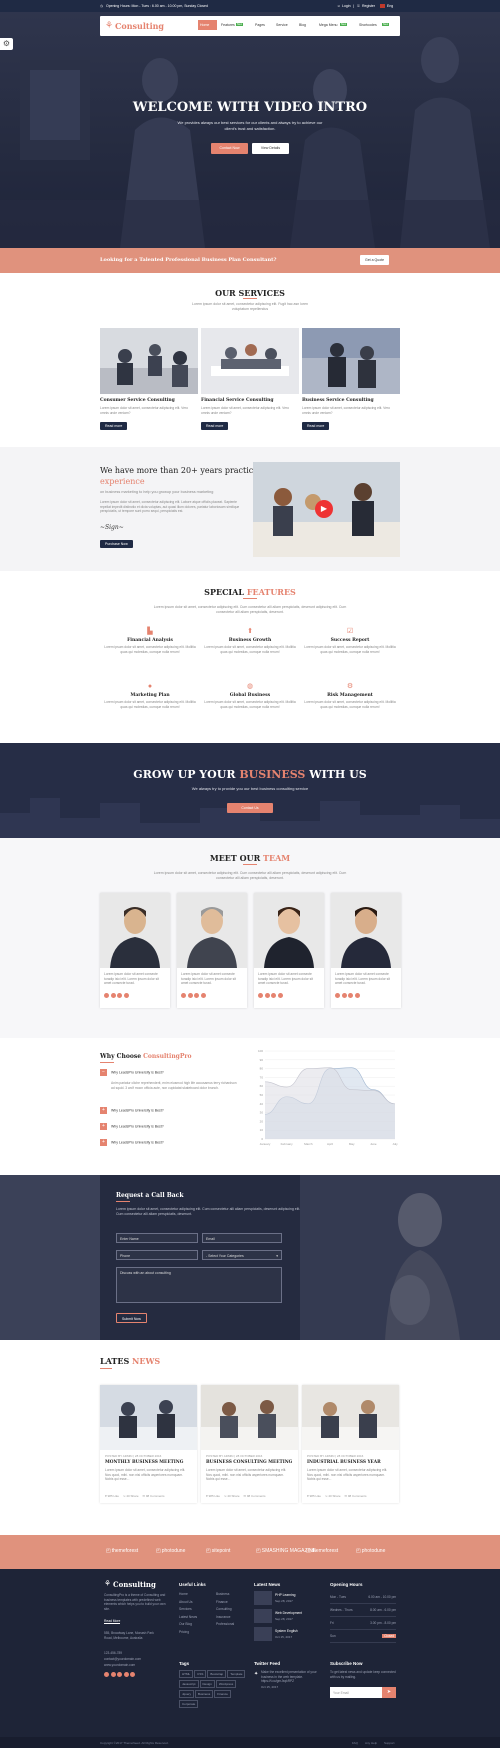 The height and width of the screenshot is (1748, 500). I want to click on contact-now-button: Contact Now, so click(229, 148).